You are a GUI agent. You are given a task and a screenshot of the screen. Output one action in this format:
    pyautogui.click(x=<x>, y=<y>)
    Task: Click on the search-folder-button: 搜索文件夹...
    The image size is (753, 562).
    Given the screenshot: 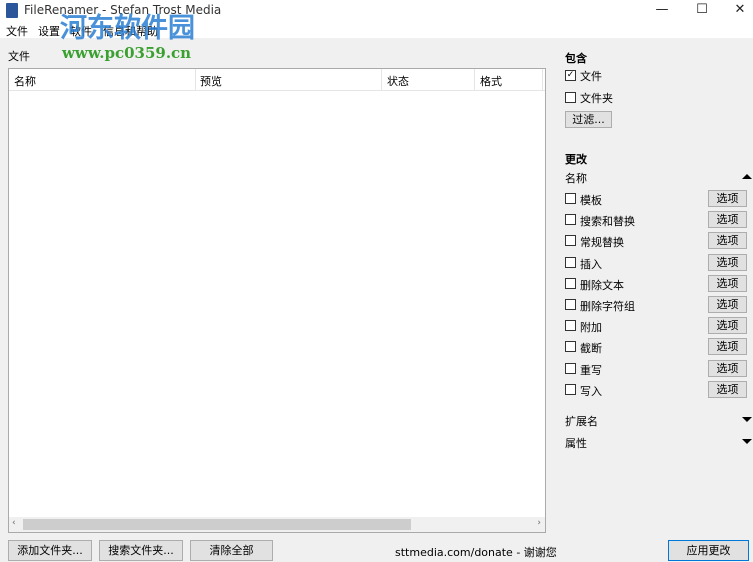 What is the action you would take?
    pyautogui.click(x=141, y=550)
    